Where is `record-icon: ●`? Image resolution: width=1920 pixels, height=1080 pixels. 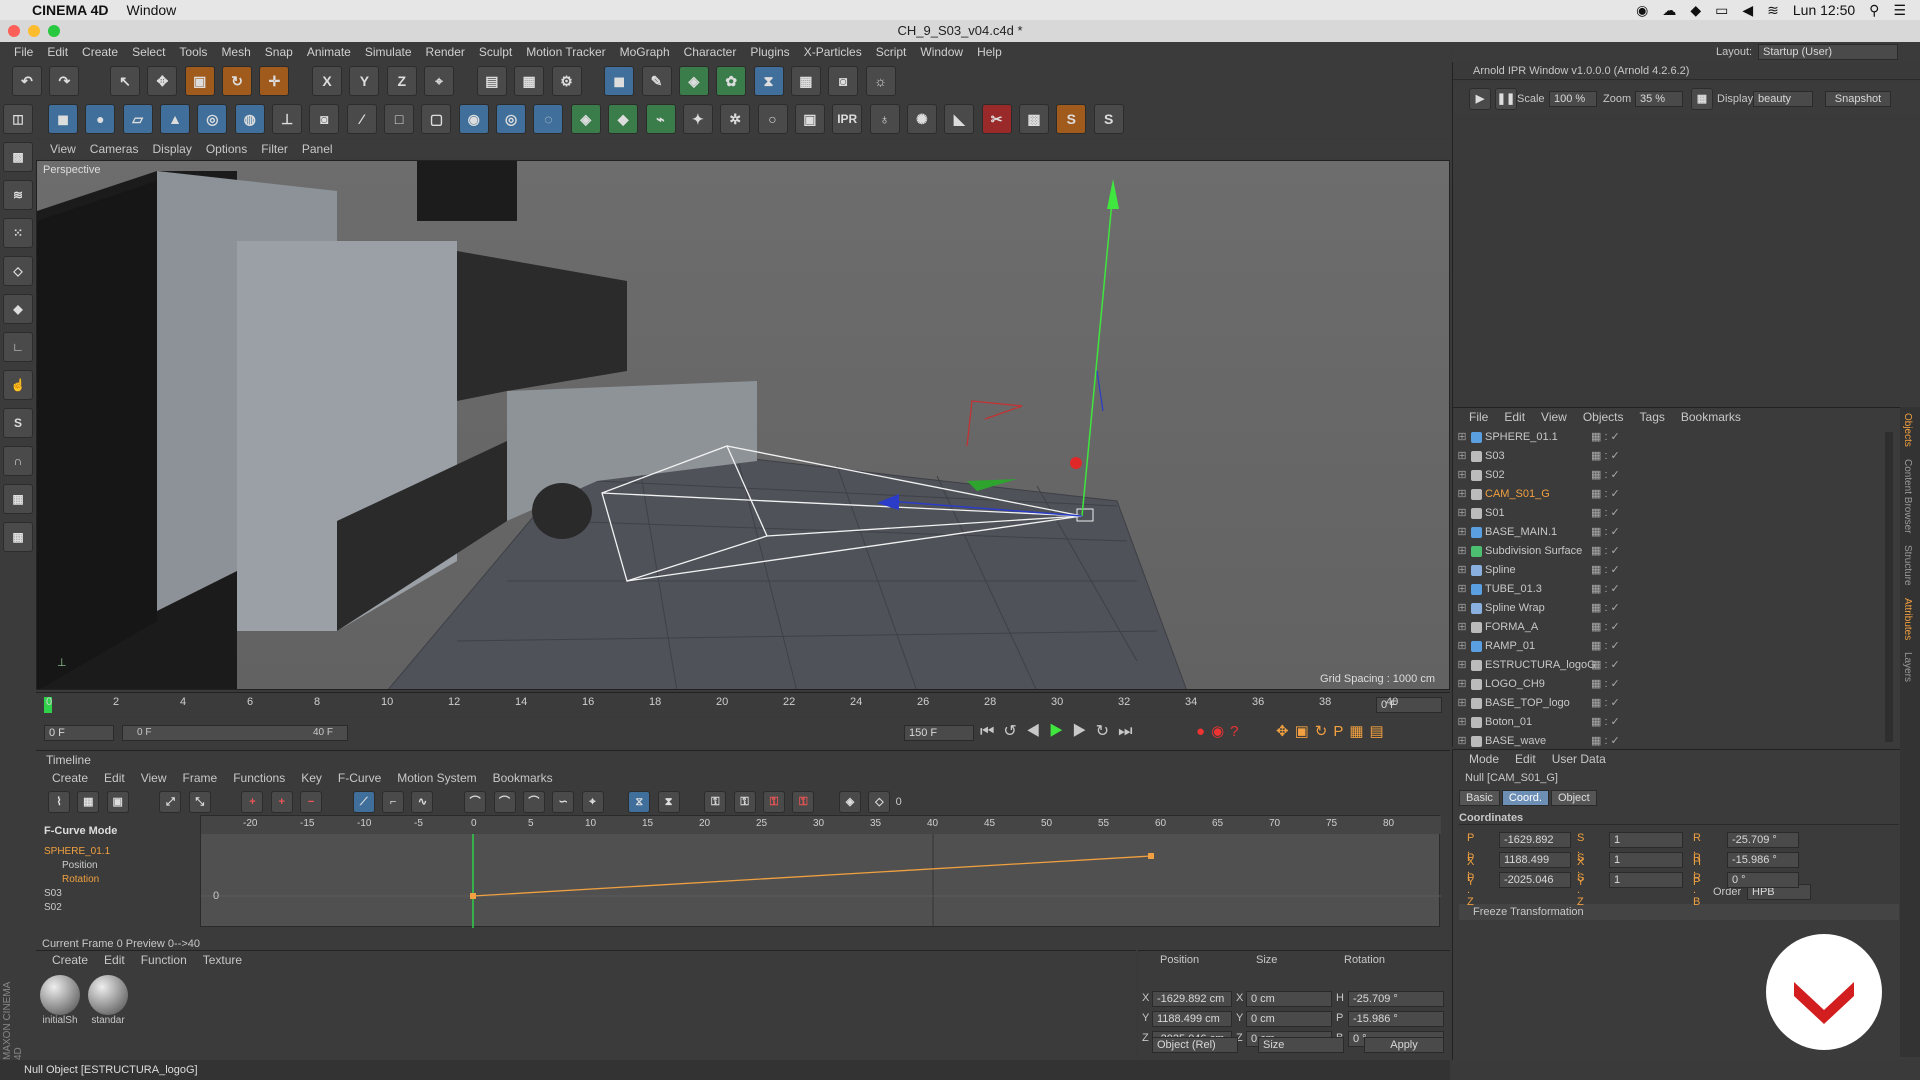
record-icon: ● is located at coordinates (1203, 731).